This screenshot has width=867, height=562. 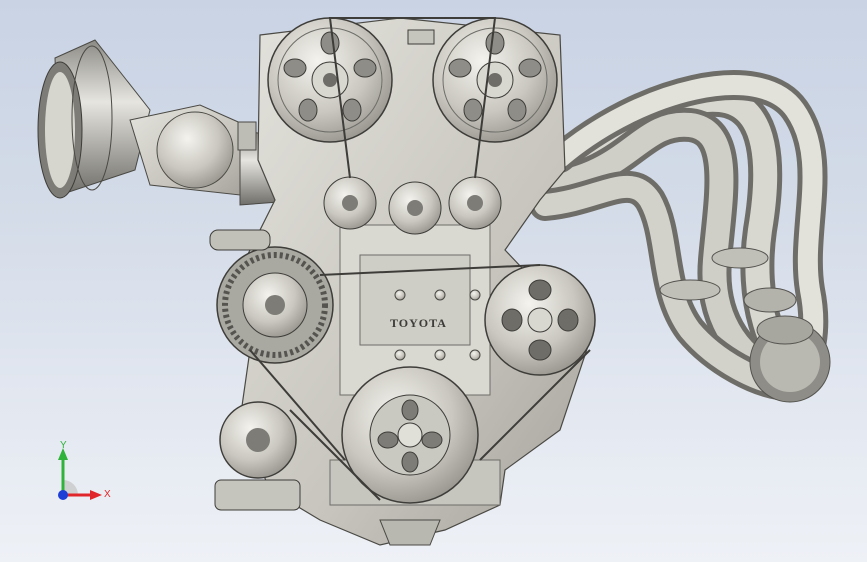 What do you see at coordinates (107, 494) in the screenshot?
I see `x-axis-label: X` at bounding box center [107, 494].